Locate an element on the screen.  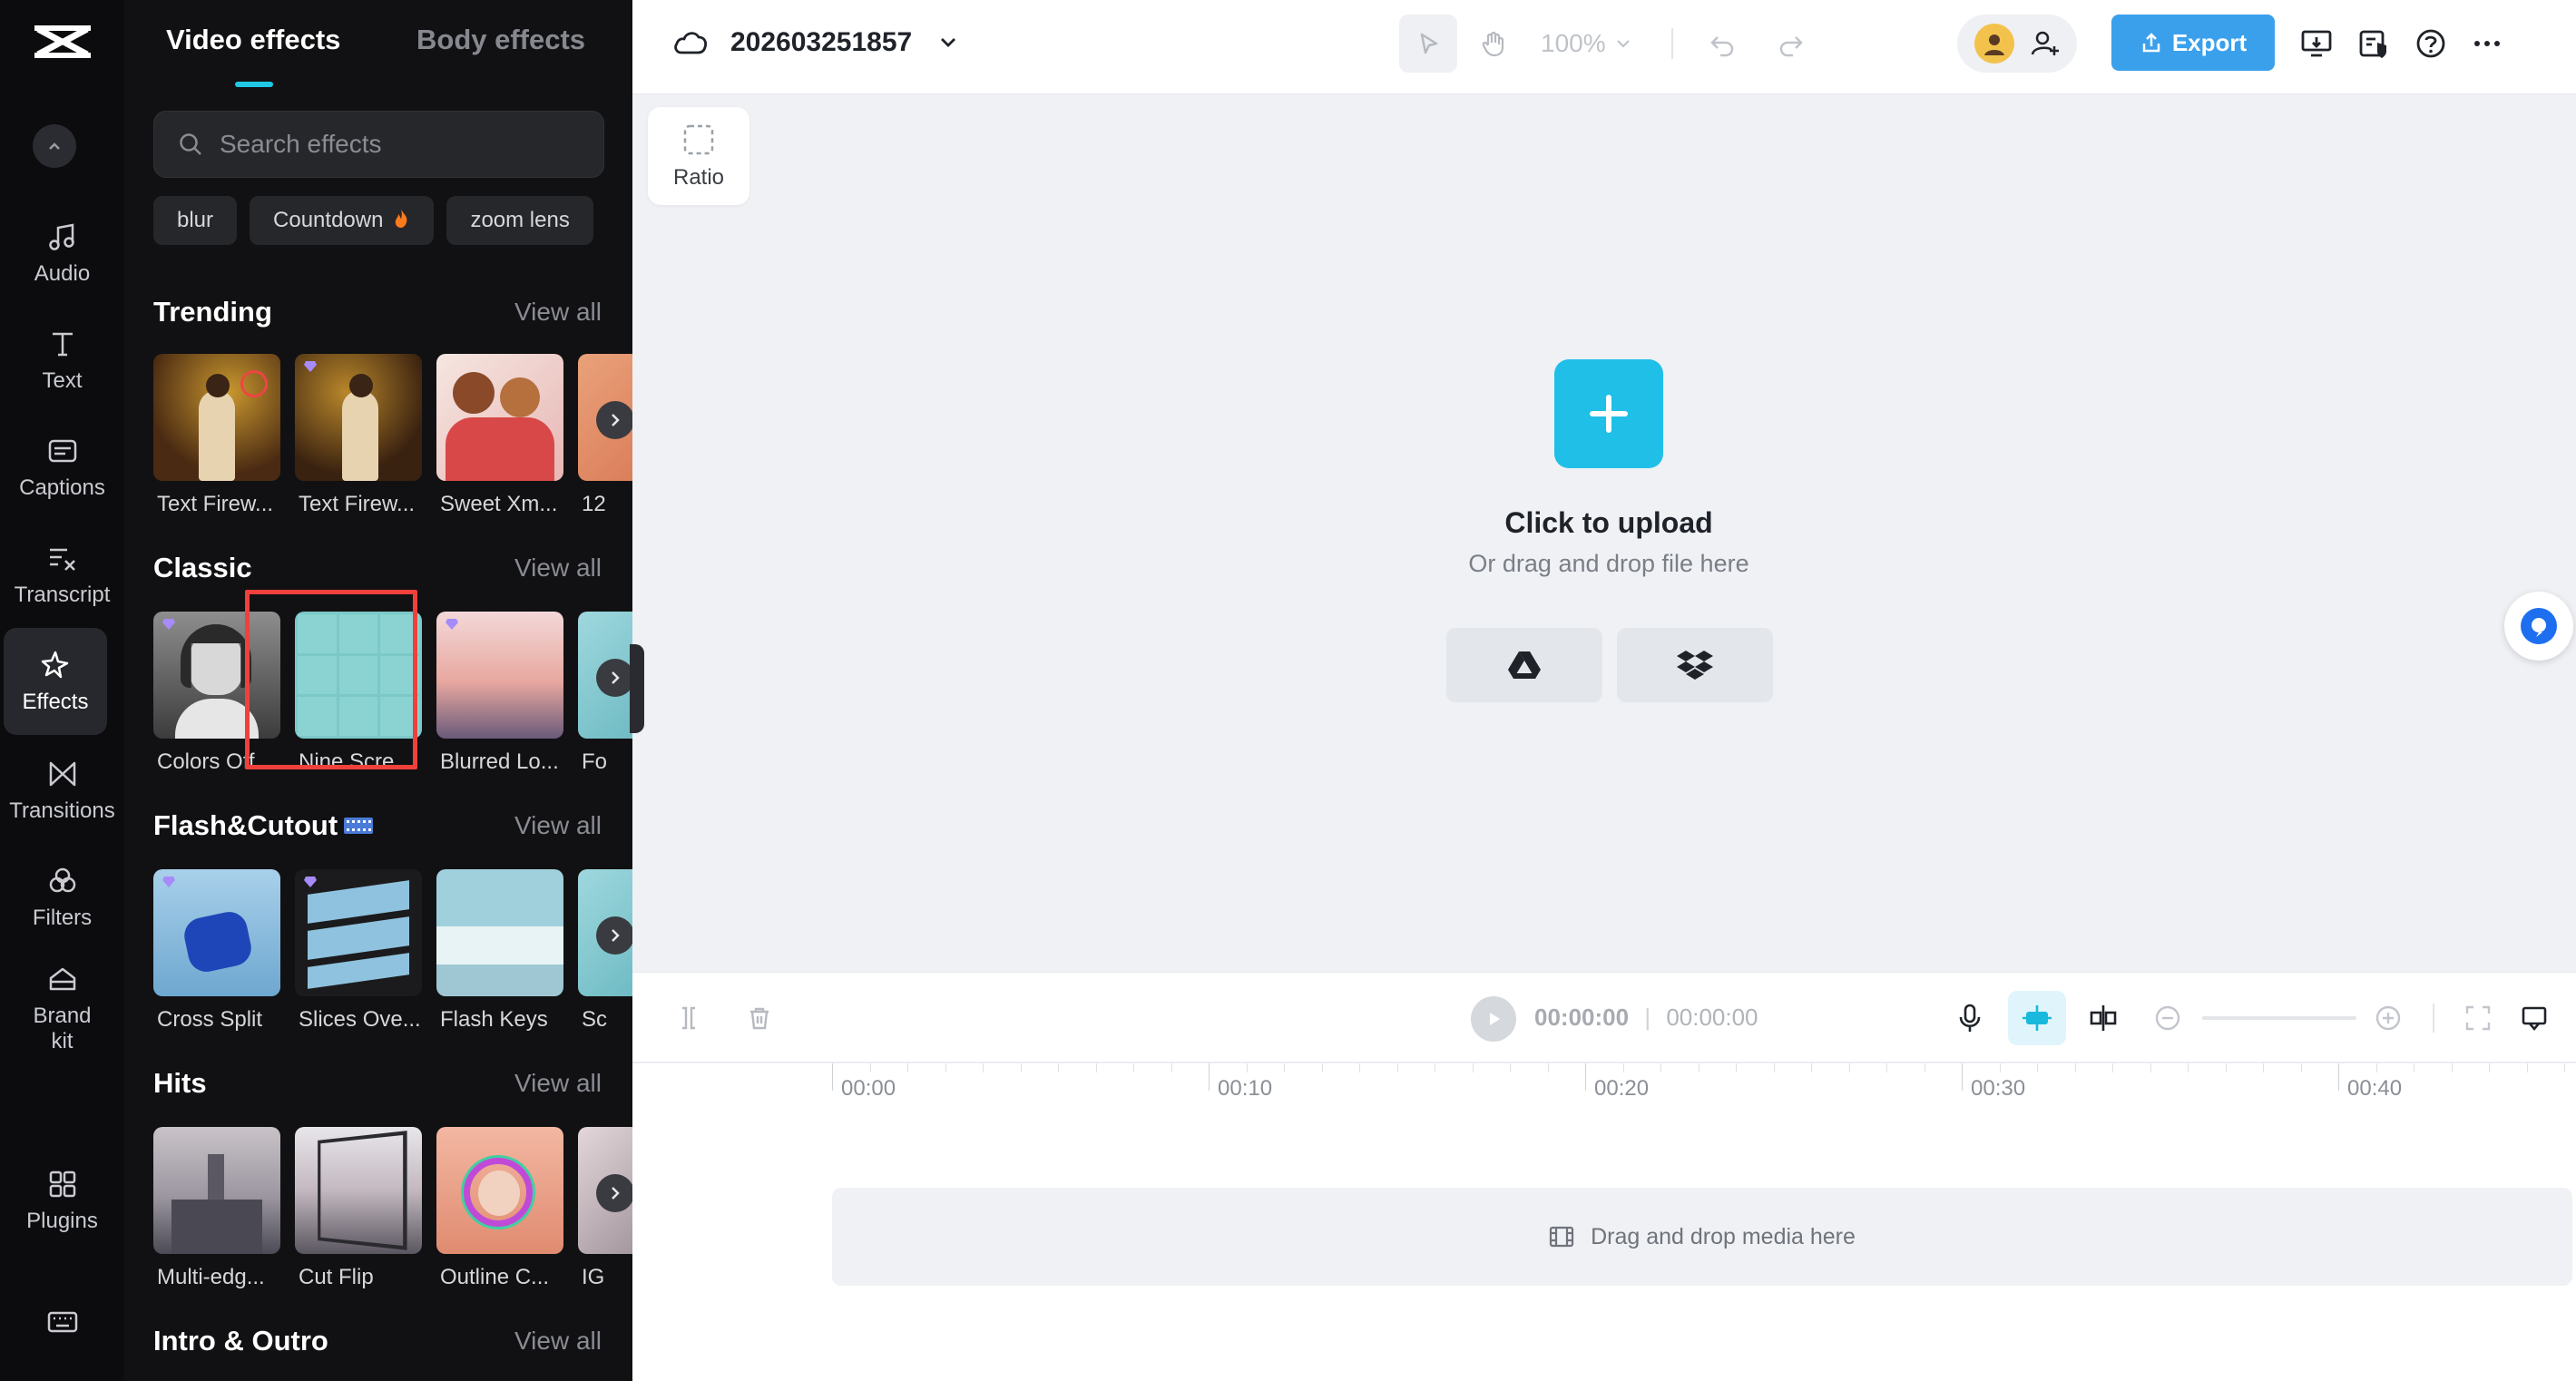
flash-next-button is located at coordinates (614, 935).